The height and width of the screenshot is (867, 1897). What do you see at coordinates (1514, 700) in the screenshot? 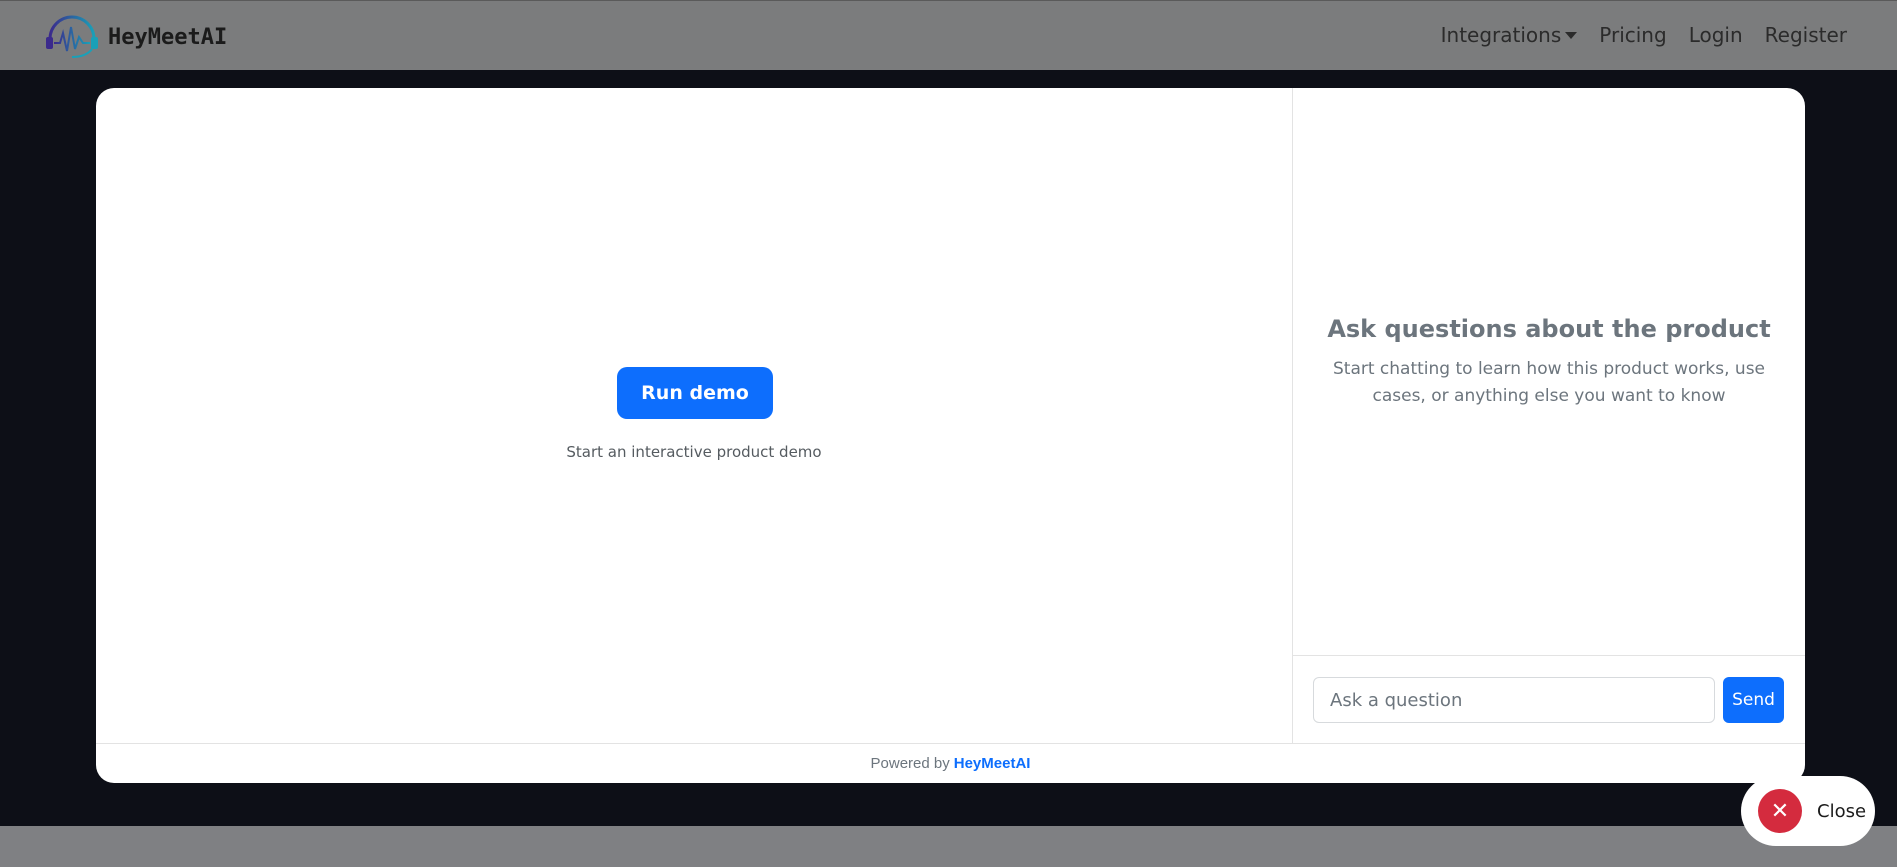
I see `chat-question-input` at bounding box center [1514, 700].